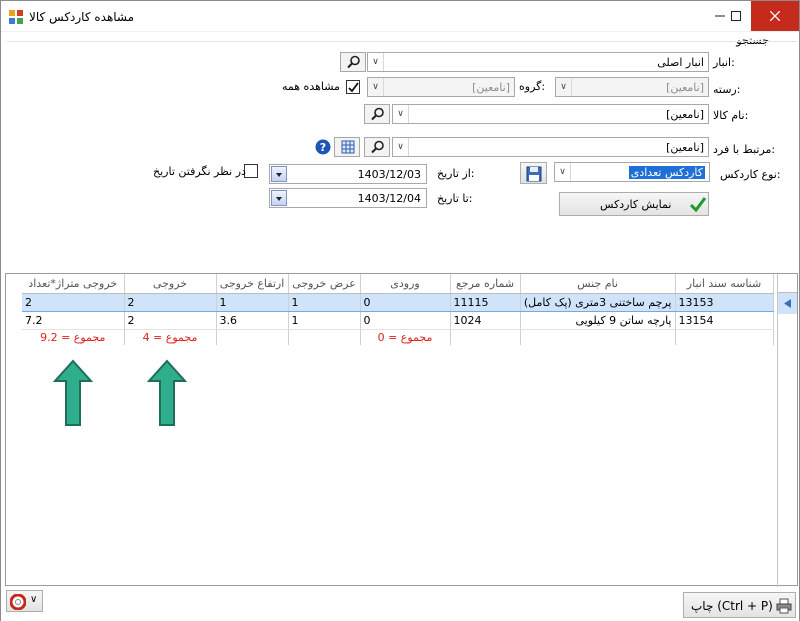 The image size is (800, 621). I want to click on title-bar: مشاهده کاردکس کالا, so click(400, 16).